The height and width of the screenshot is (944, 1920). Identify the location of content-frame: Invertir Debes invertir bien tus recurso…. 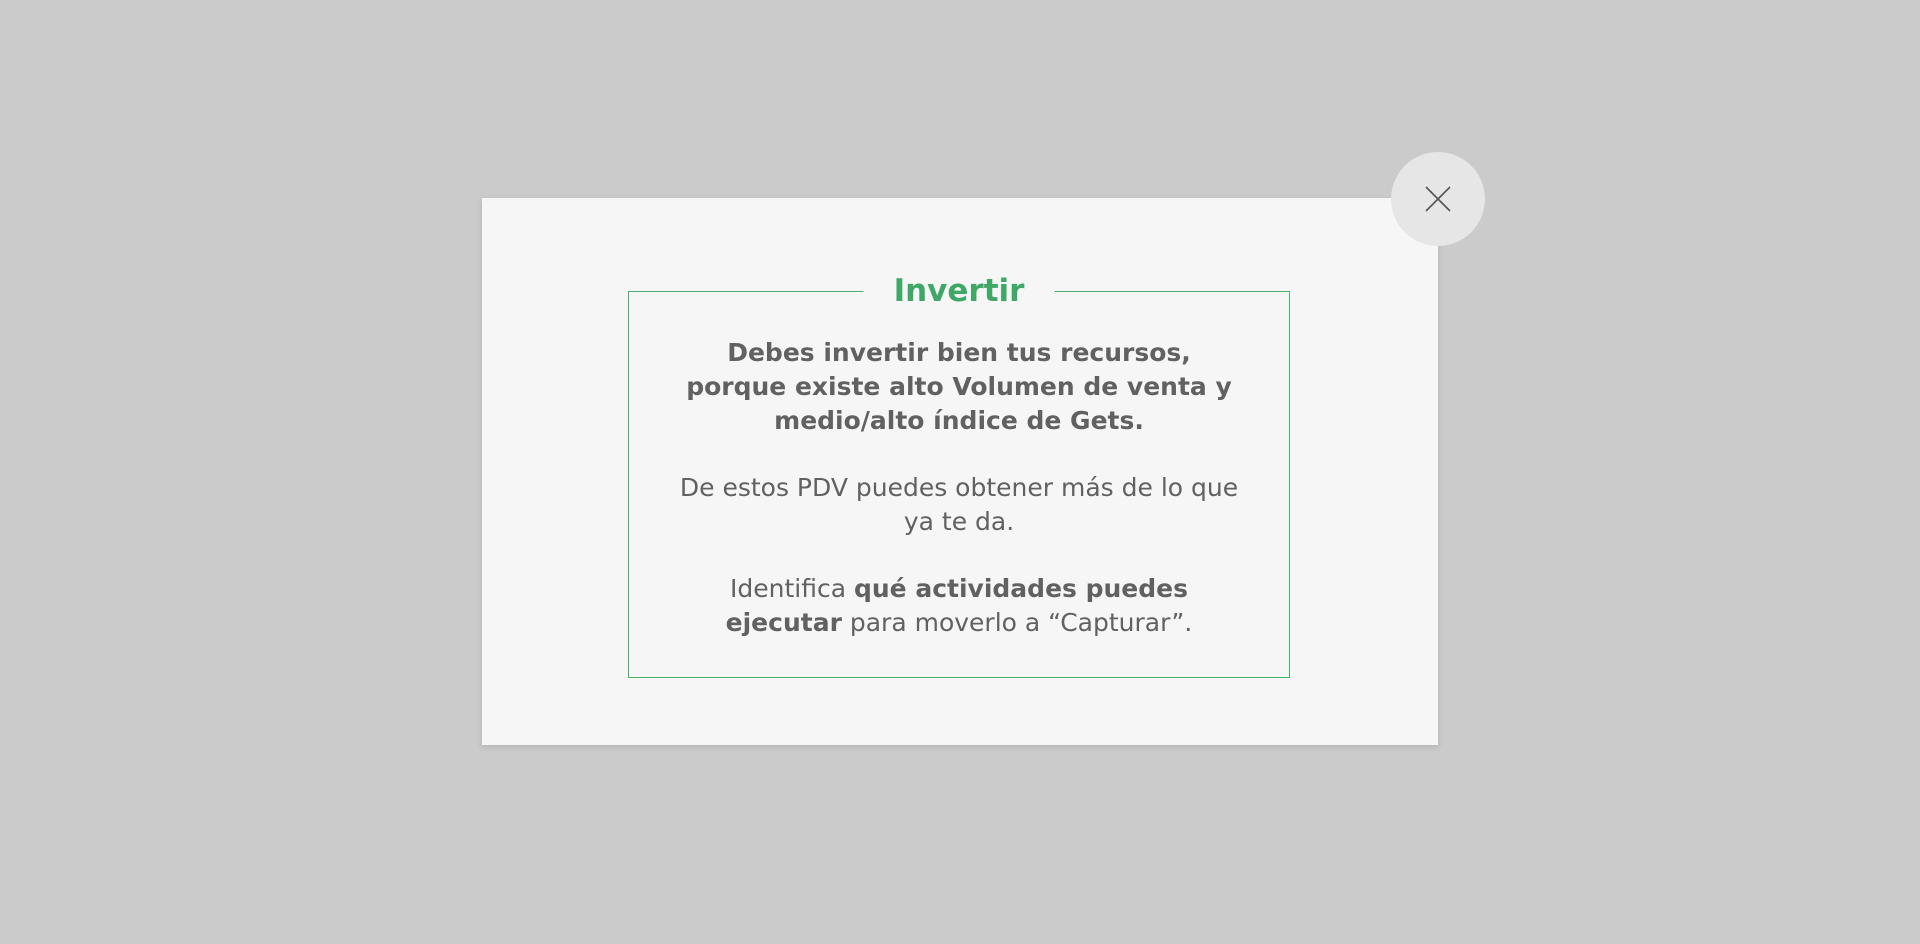
(959, 475).